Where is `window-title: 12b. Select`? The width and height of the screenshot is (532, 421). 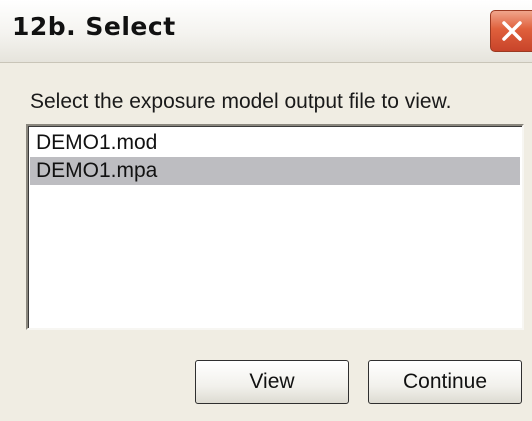
window-title: 12b. Select is located at coordinates (94, 26).